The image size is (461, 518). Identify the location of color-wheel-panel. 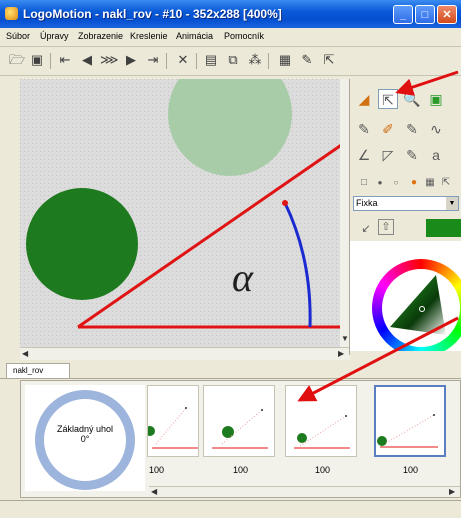
(405, 296).